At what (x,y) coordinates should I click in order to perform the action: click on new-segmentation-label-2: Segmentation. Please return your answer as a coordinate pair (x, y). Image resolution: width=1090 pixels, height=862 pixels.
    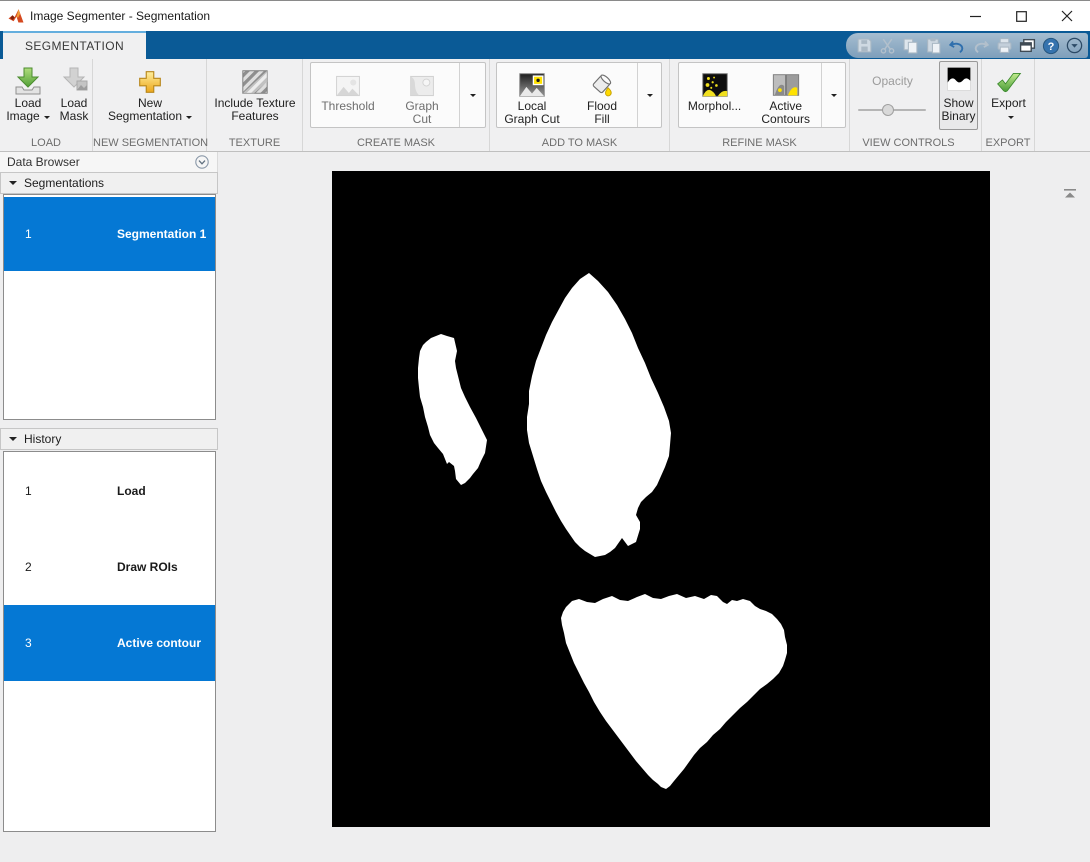
    Looking at the image, I should click on (145, 116).